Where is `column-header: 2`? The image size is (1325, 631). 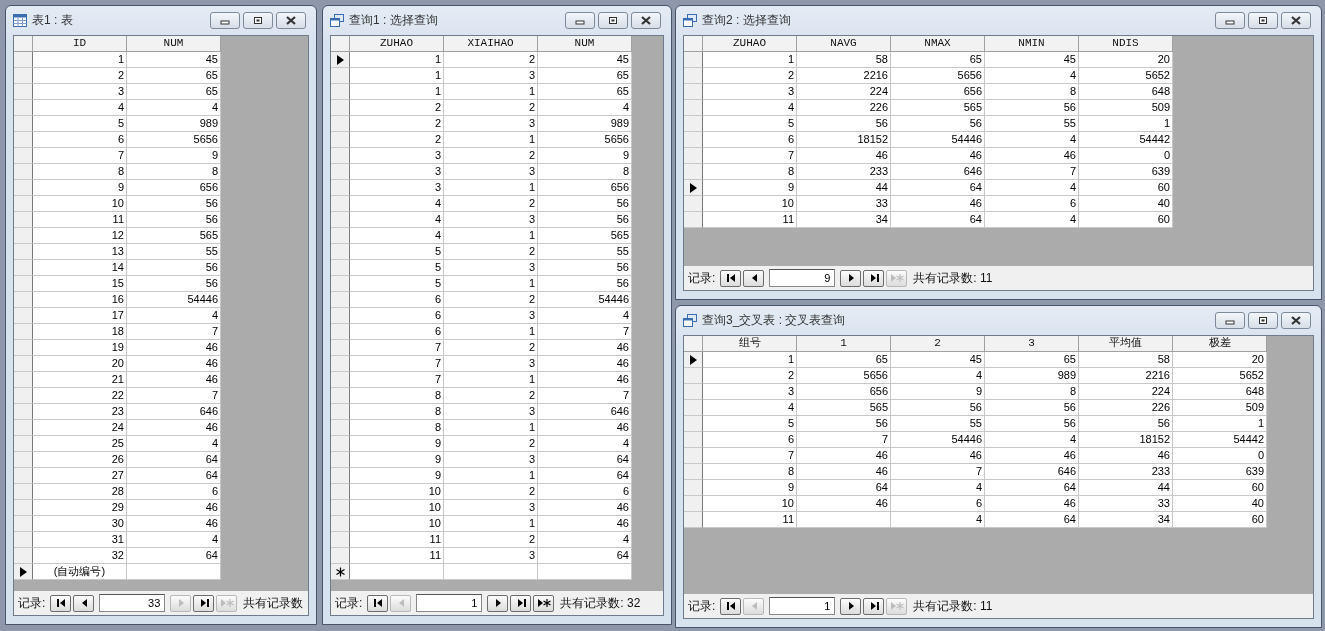
column-header: 2 is located at coordinates (938, 344).